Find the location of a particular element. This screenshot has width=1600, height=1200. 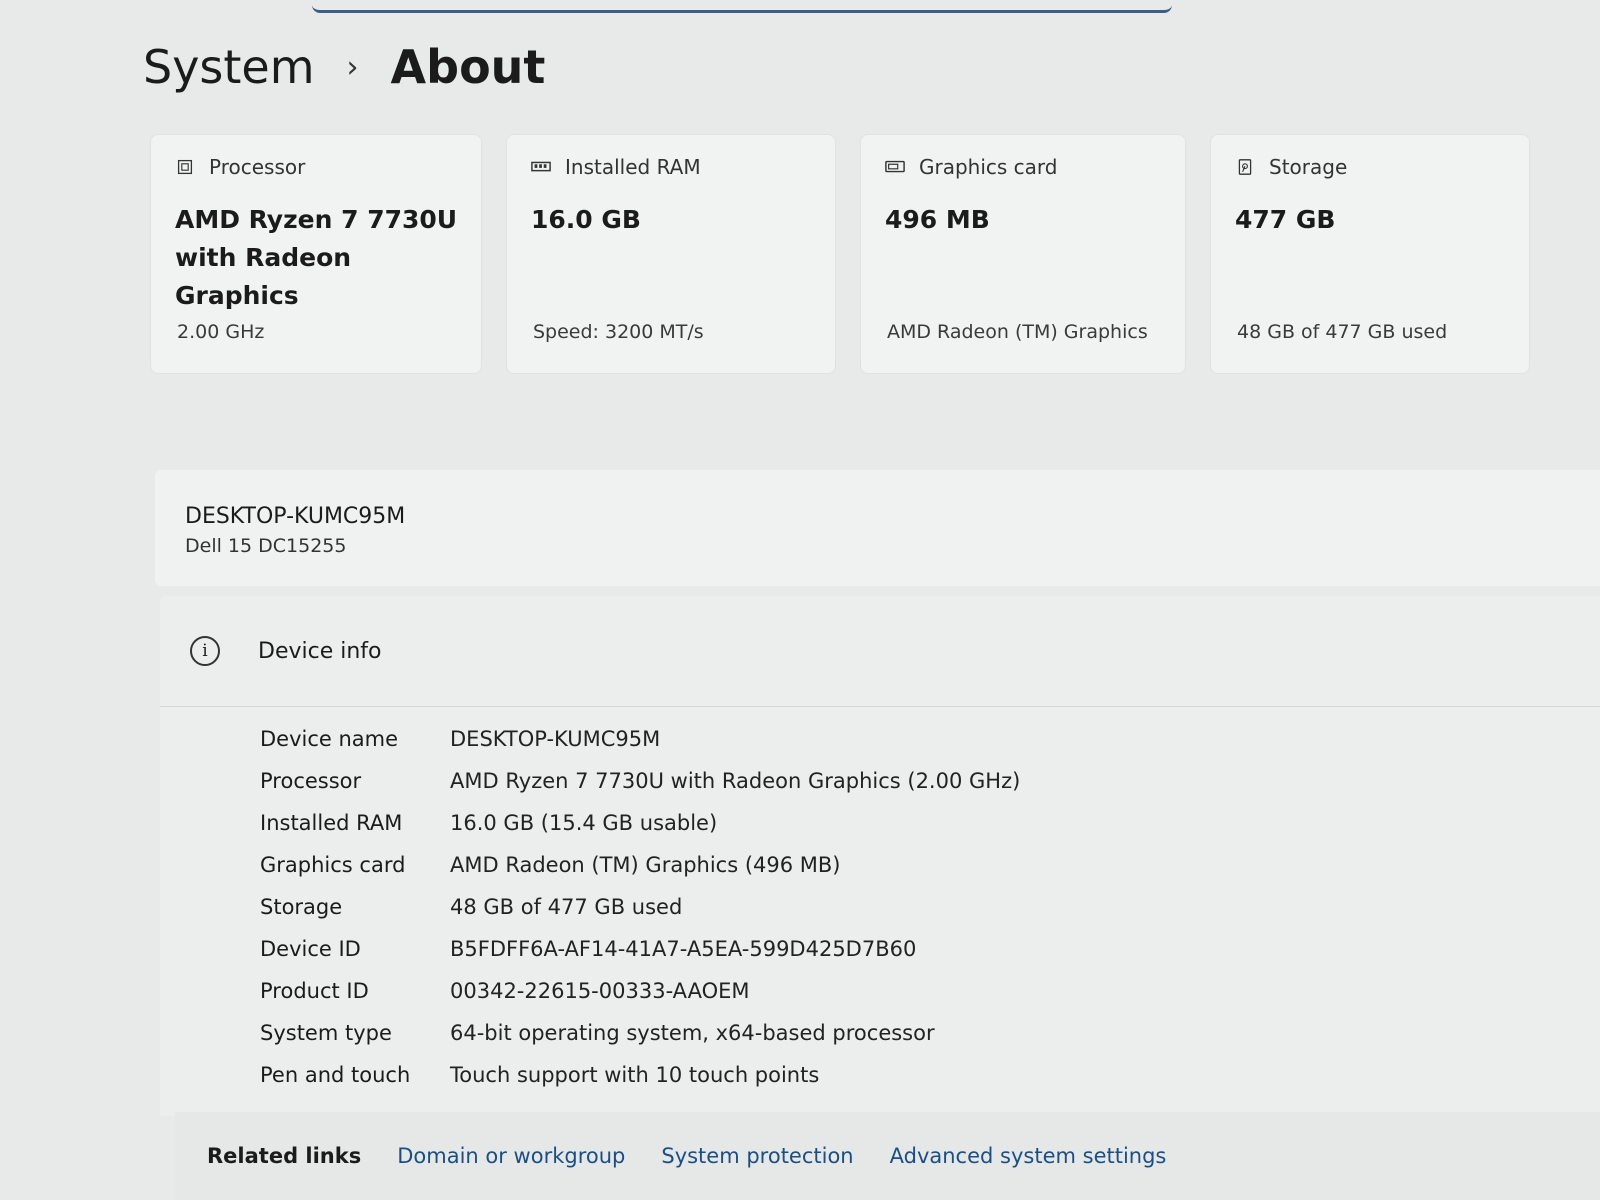

spec-value: 00342-22615-00333-AAOEM is located at coordinates (600, 991).